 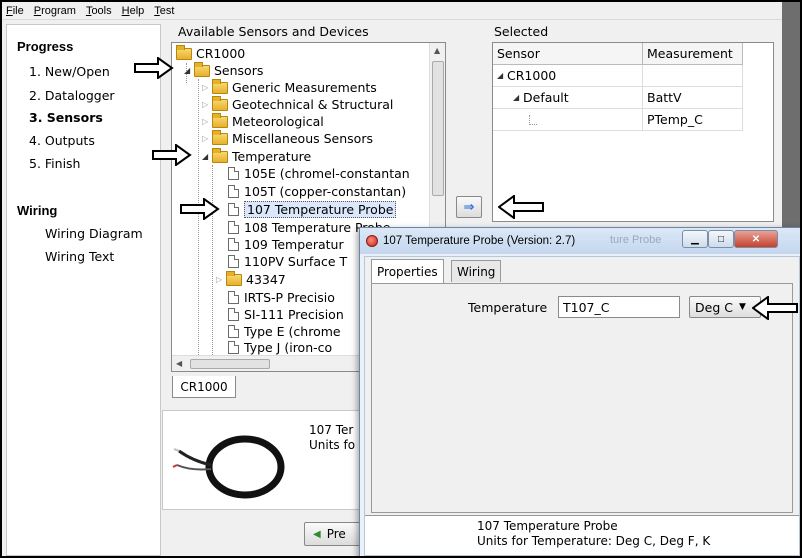 I want to click on tree-item-cr1000: CR1000, so click(x=211, y=53).